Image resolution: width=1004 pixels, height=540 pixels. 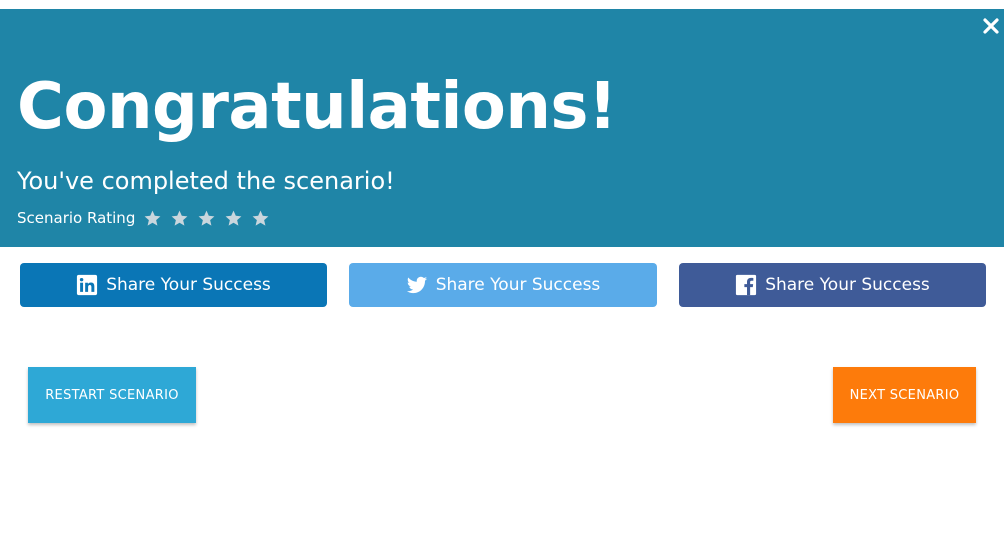 What do you see at coordinates (904, 395) in the screenshot?
I see `next-scenario-button: NEXT SCENARIO` at bounding box center [904, 395].